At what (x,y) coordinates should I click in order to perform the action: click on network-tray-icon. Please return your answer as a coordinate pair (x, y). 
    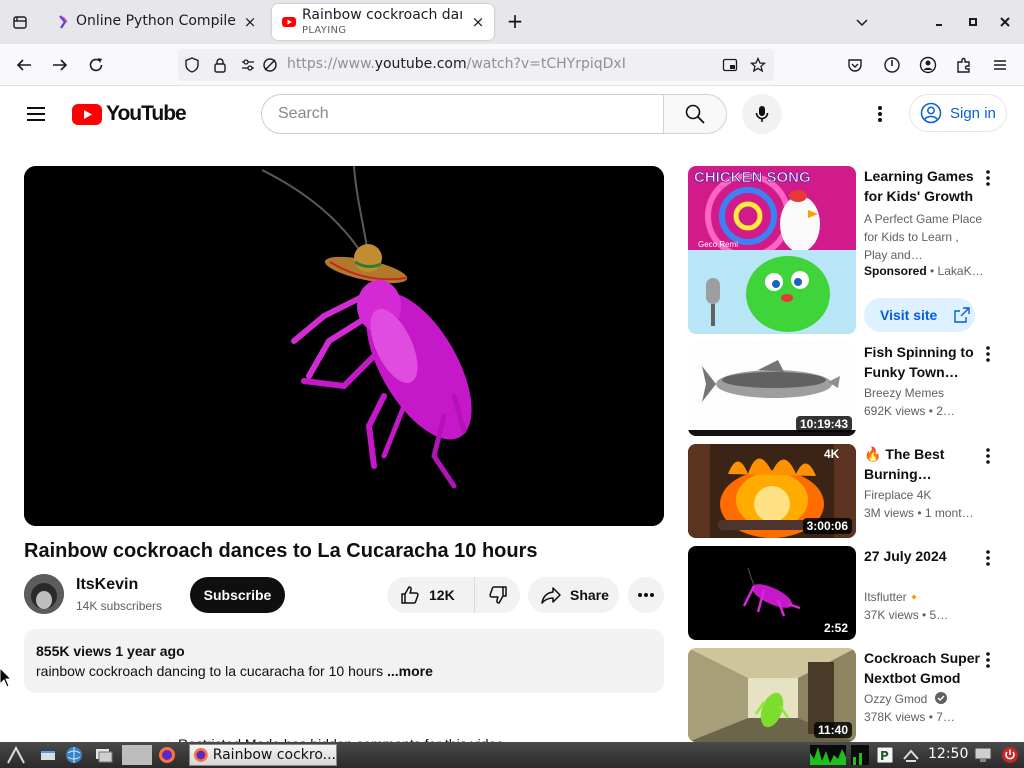
    Looking at the image, I should click on (911, 755).